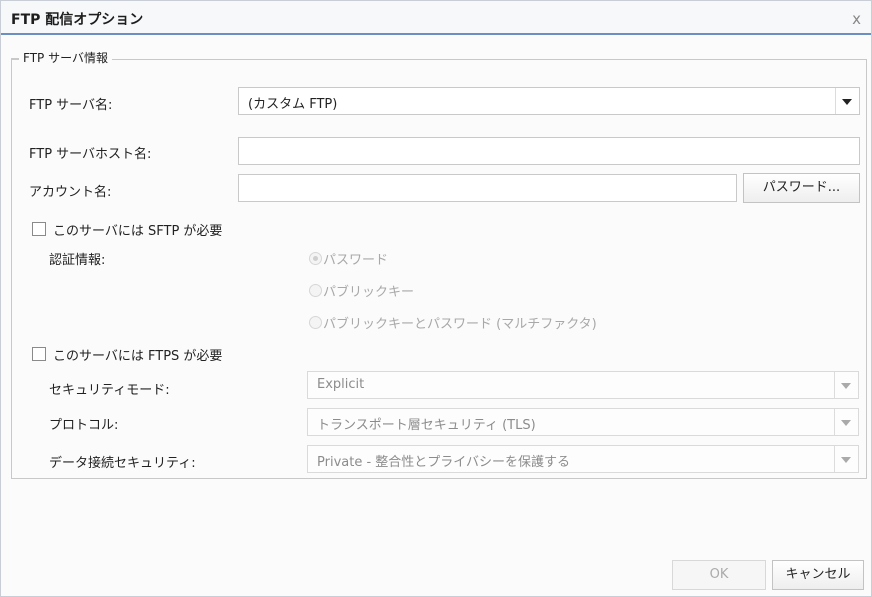 This screenshot has height=597, width=872. What do you see at coordinates (818, 575) in the screenshot?
I see `cancel-button: キャンセル` at bounding box center [818, 575].